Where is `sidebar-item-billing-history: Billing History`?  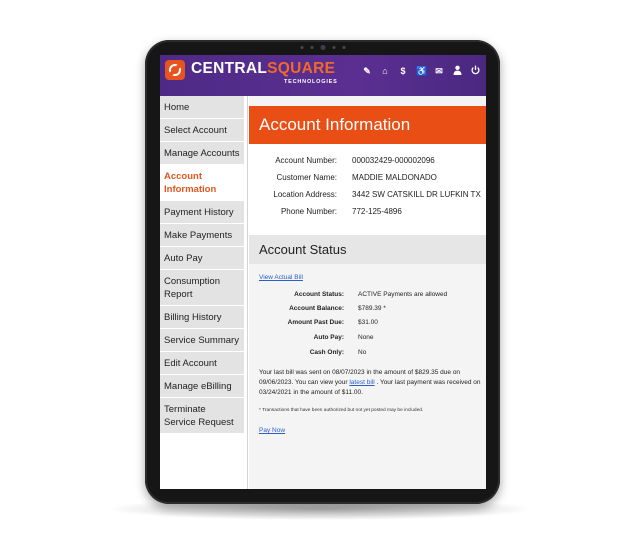 sidebar-item-billing-history: Billing History is located at coordinates (202, 317).